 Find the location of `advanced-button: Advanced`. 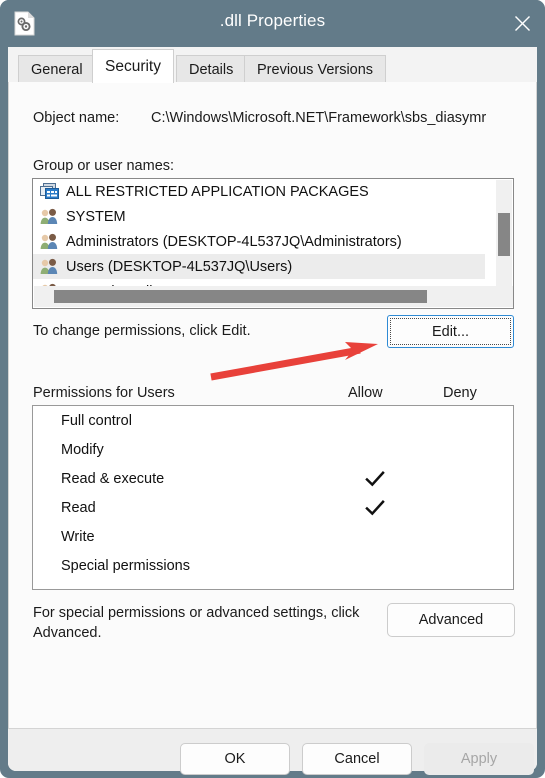

advanced-button: Advanced is located at coordinates (451, 620).